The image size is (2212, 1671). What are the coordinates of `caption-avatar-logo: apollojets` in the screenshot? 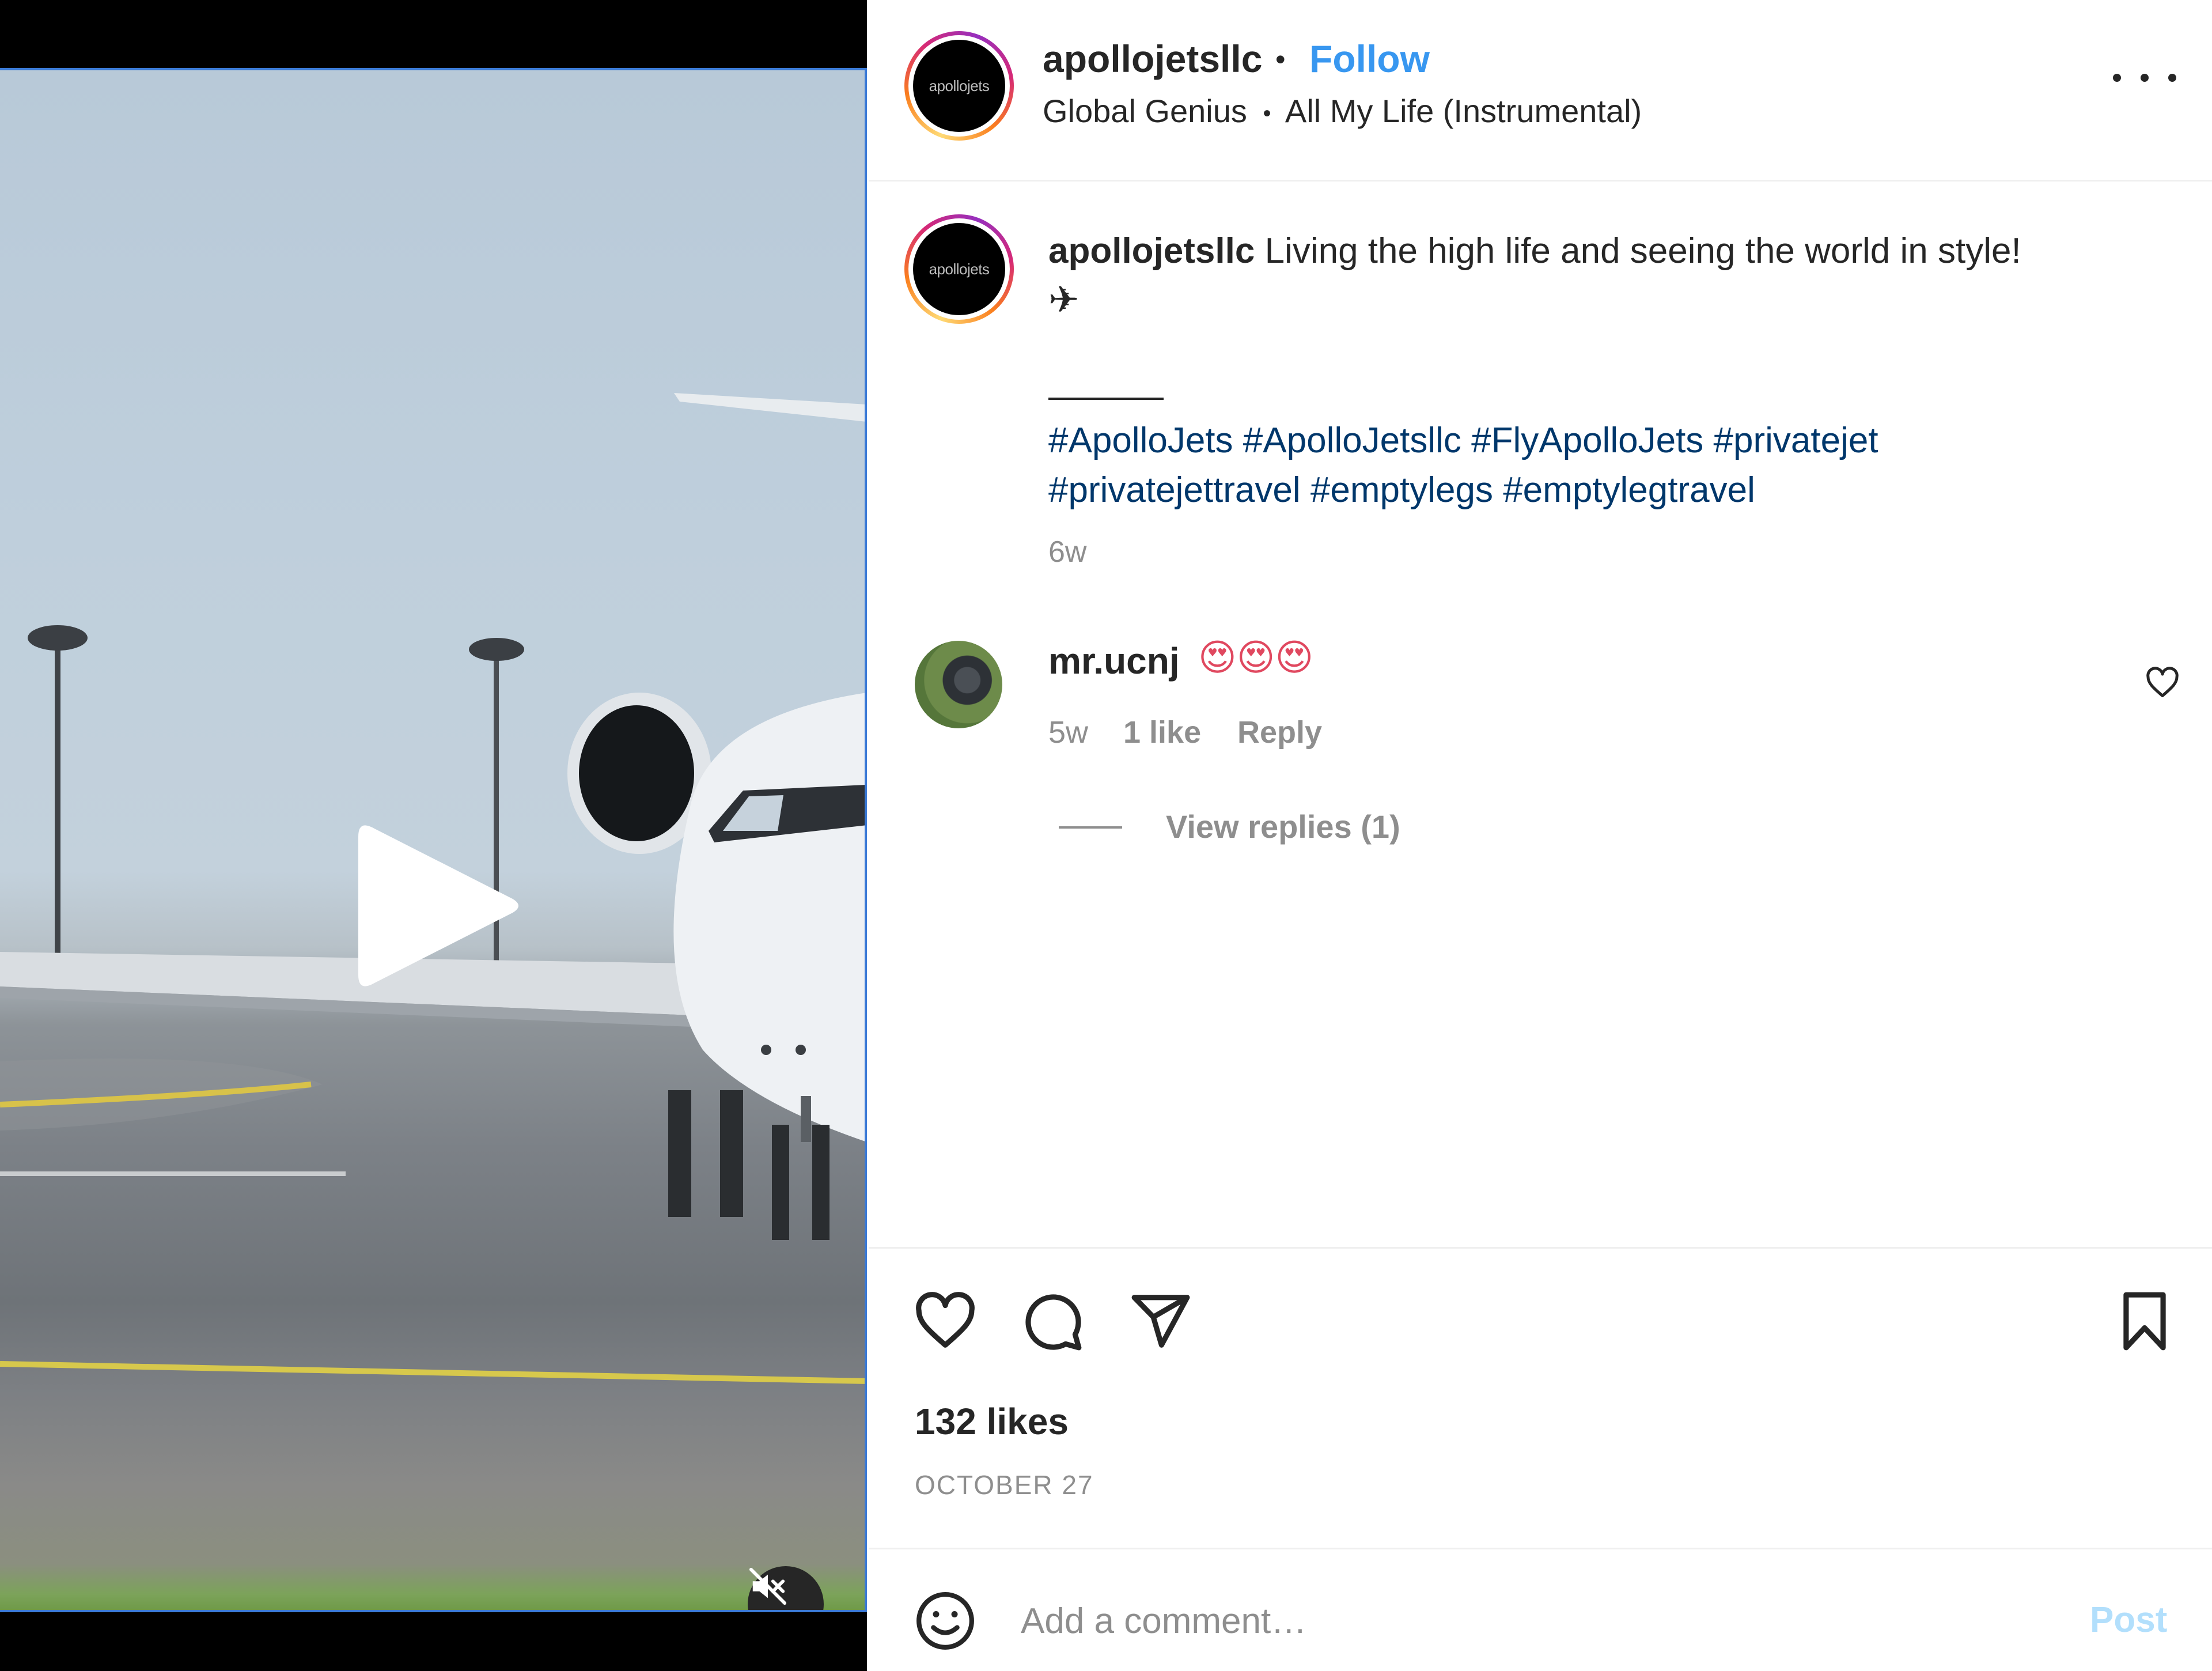 It's located at (959, 269).